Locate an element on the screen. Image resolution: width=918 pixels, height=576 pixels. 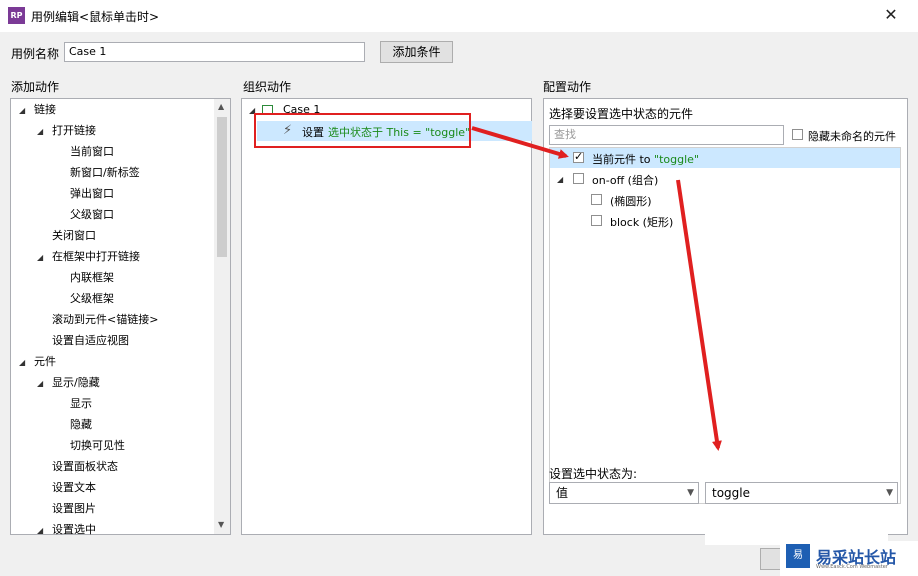
arrow-to-current-widget is located at coordinates (520, 142).